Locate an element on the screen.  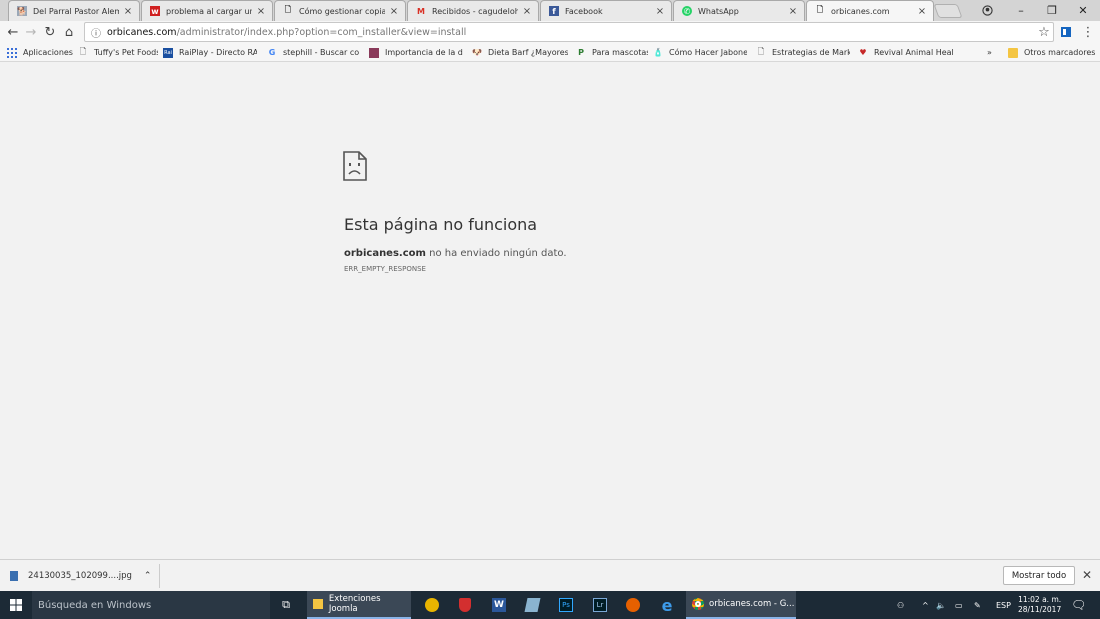
other-bookmarks: Otros marcadores is located at coordinates (1051, 52).